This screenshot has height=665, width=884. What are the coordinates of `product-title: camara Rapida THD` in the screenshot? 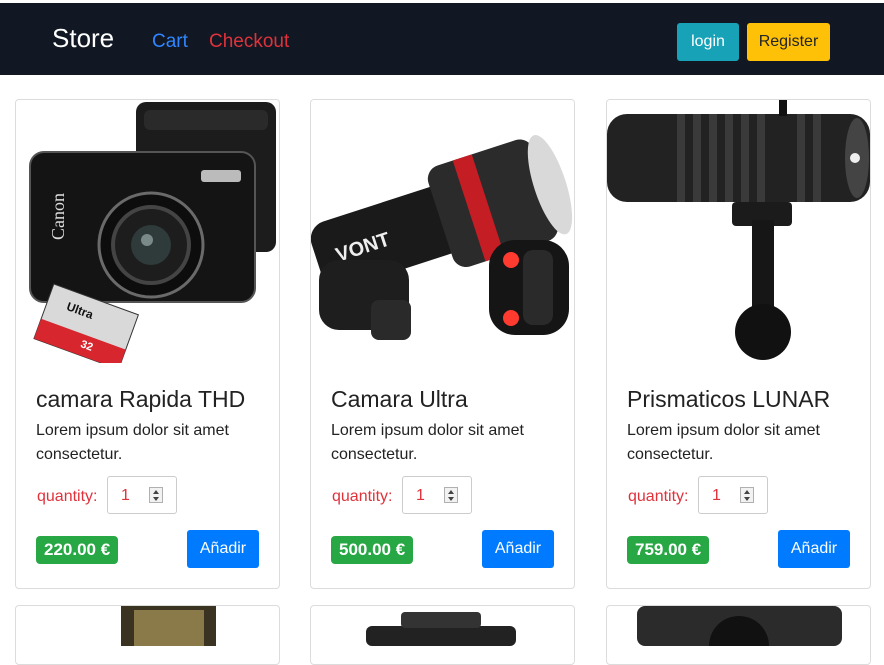 It's located at (141, 399).